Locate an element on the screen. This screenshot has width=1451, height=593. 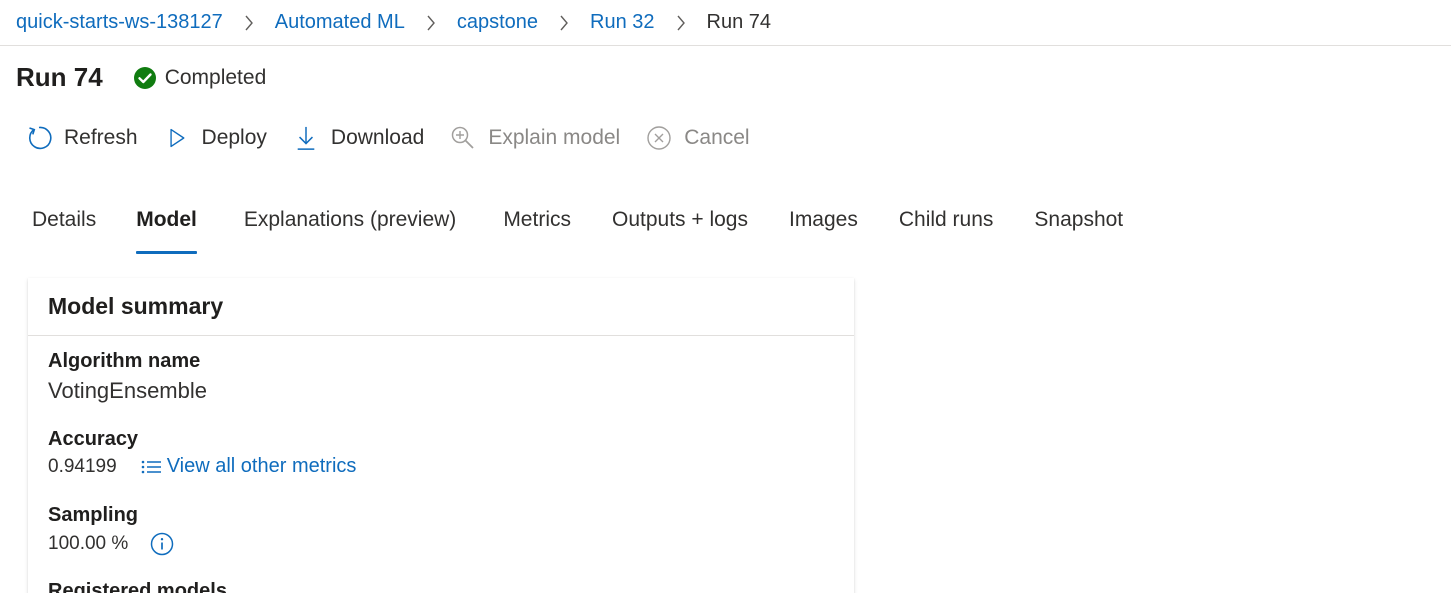
view-all-metrics-link: View all other metrics is located at coordinates (248, 466).